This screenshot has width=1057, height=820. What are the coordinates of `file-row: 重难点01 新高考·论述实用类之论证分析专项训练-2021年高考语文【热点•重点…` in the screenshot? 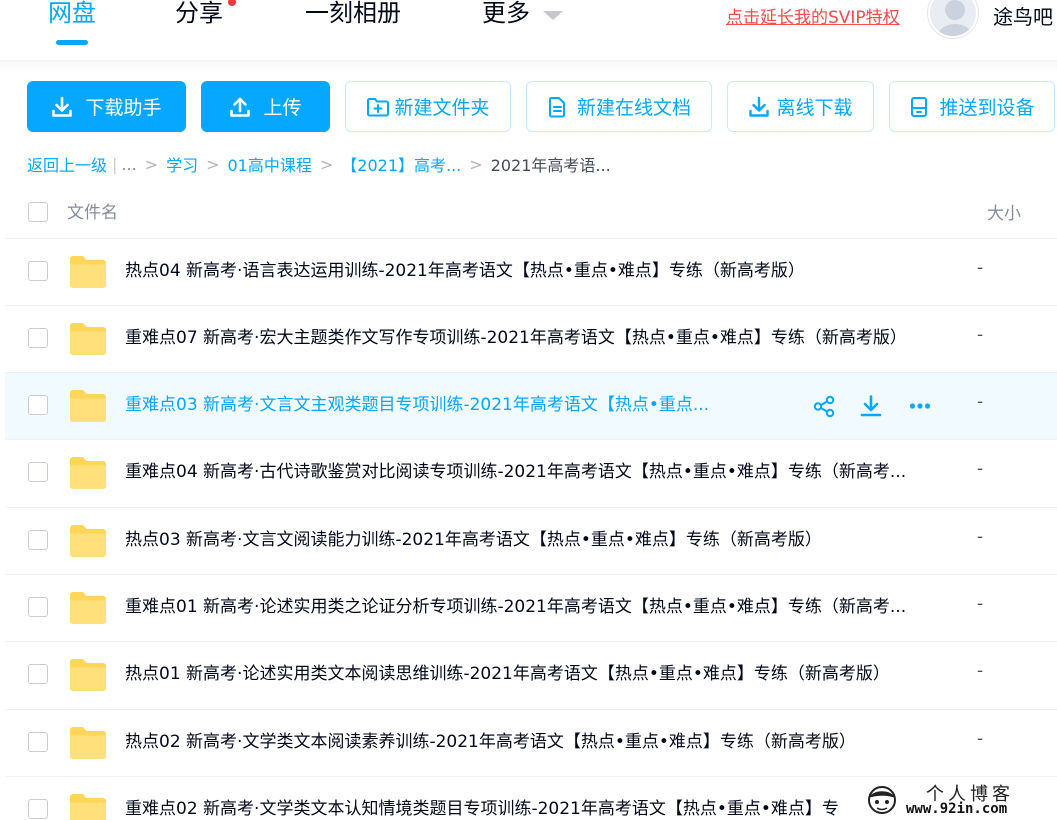 It's located at (531, 607).